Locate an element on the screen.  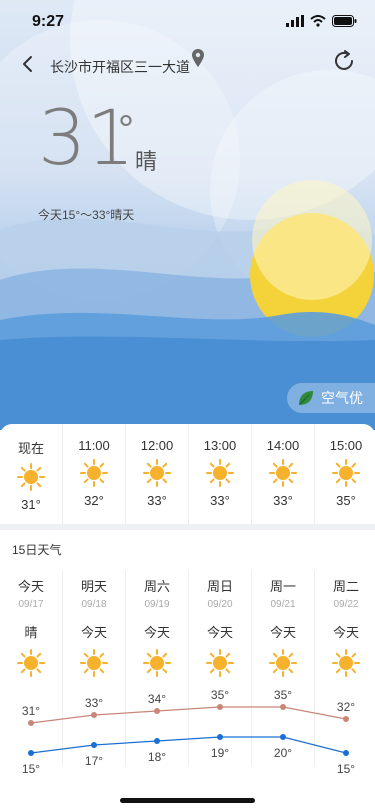
hourly-temp: 35° is located at coordinates (346, 500).